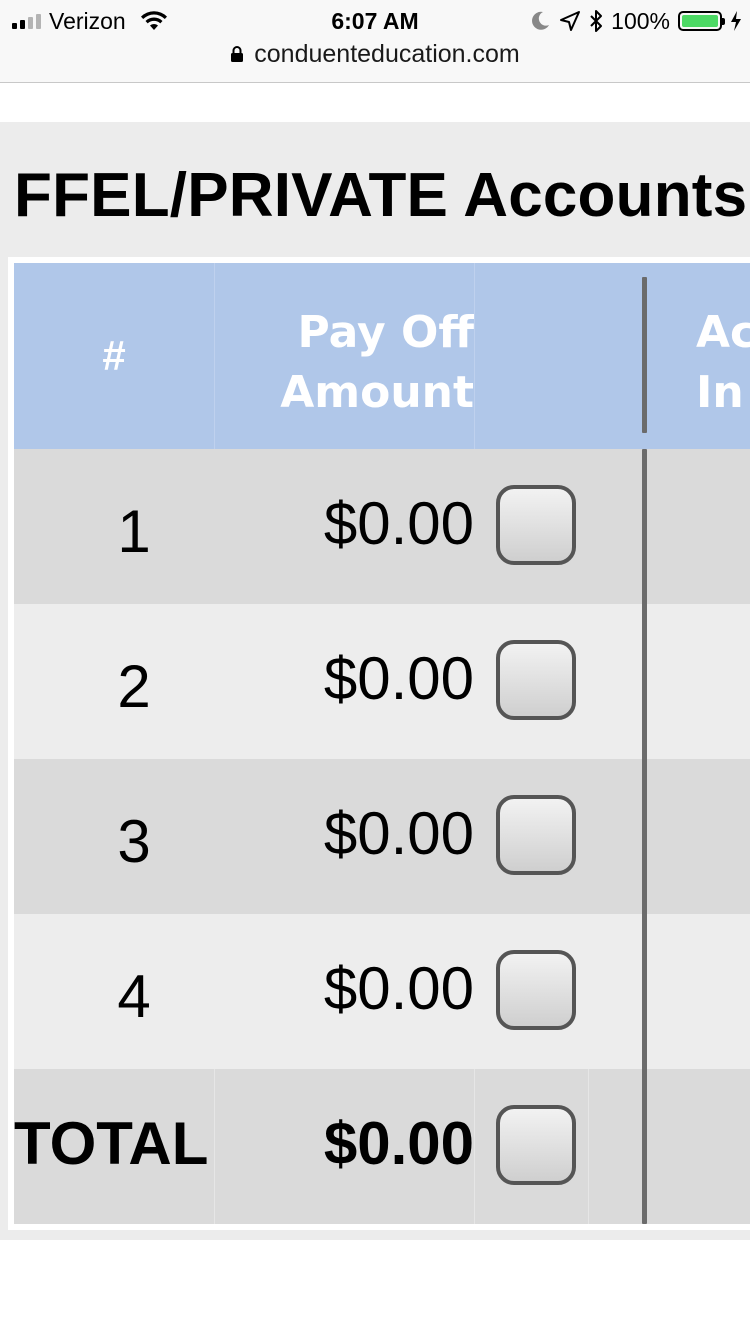 The width and height of the screenshot is (750, 1334). I want to click on select-all-checkbox, so click(536, 1145).